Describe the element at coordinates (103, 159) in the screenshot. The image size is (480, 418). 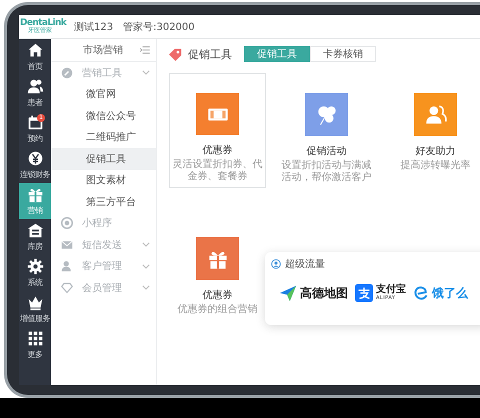
I see `sidebar-item: 促销工具` at that location.